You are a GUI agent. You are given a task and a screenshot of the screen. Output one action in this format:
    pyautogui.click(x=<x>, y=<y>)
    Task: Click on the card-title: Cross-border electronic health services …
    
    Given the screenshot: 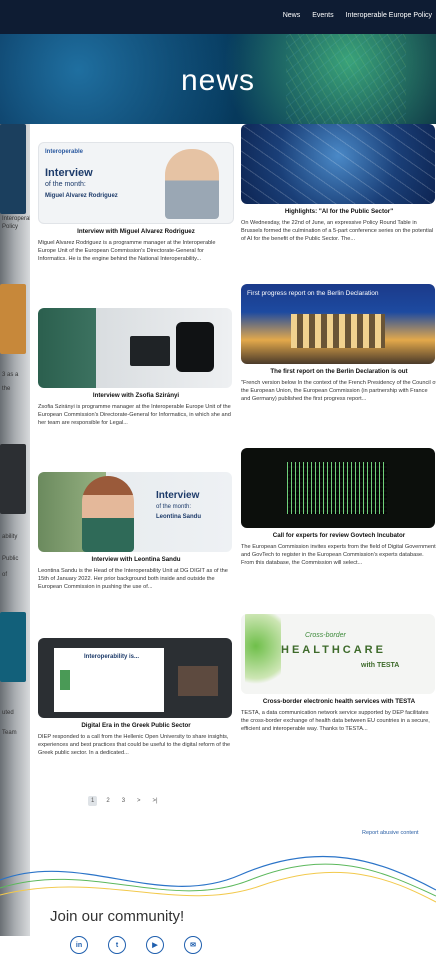 What is the action you would take?
    pyautogui.click(x=338, y=702)
    